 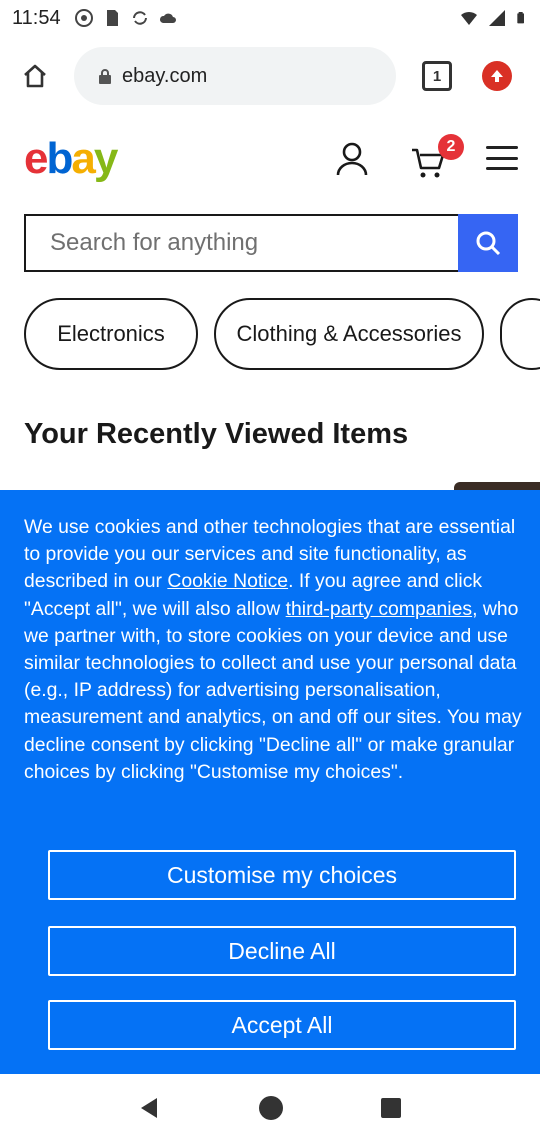 What do you see at coordinates (391, 1108) in the screenshot?
I see `recents-icon` at bounding box center [391, 1108].